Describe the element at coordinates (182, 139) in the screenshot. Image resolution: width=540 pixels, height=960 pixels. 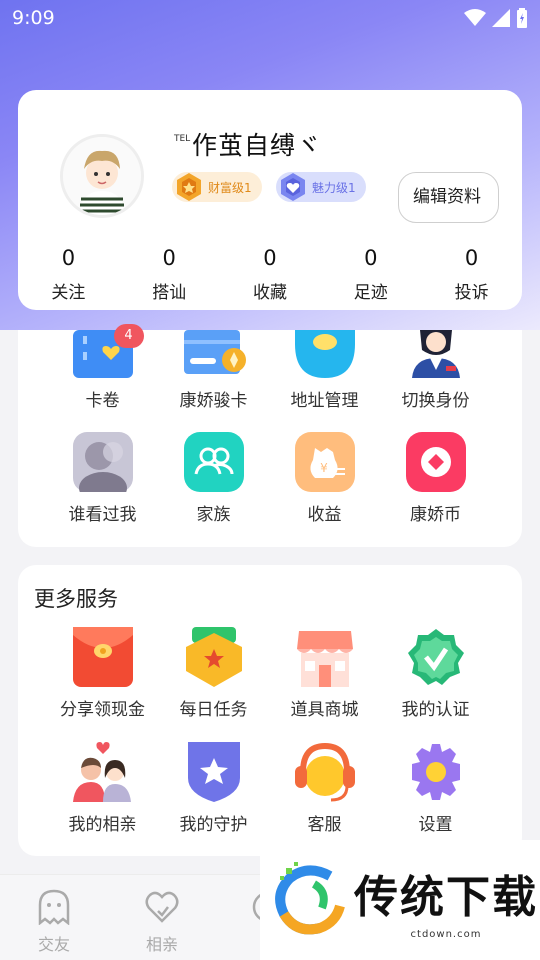
I see `tel-tag: TEL` at that location.